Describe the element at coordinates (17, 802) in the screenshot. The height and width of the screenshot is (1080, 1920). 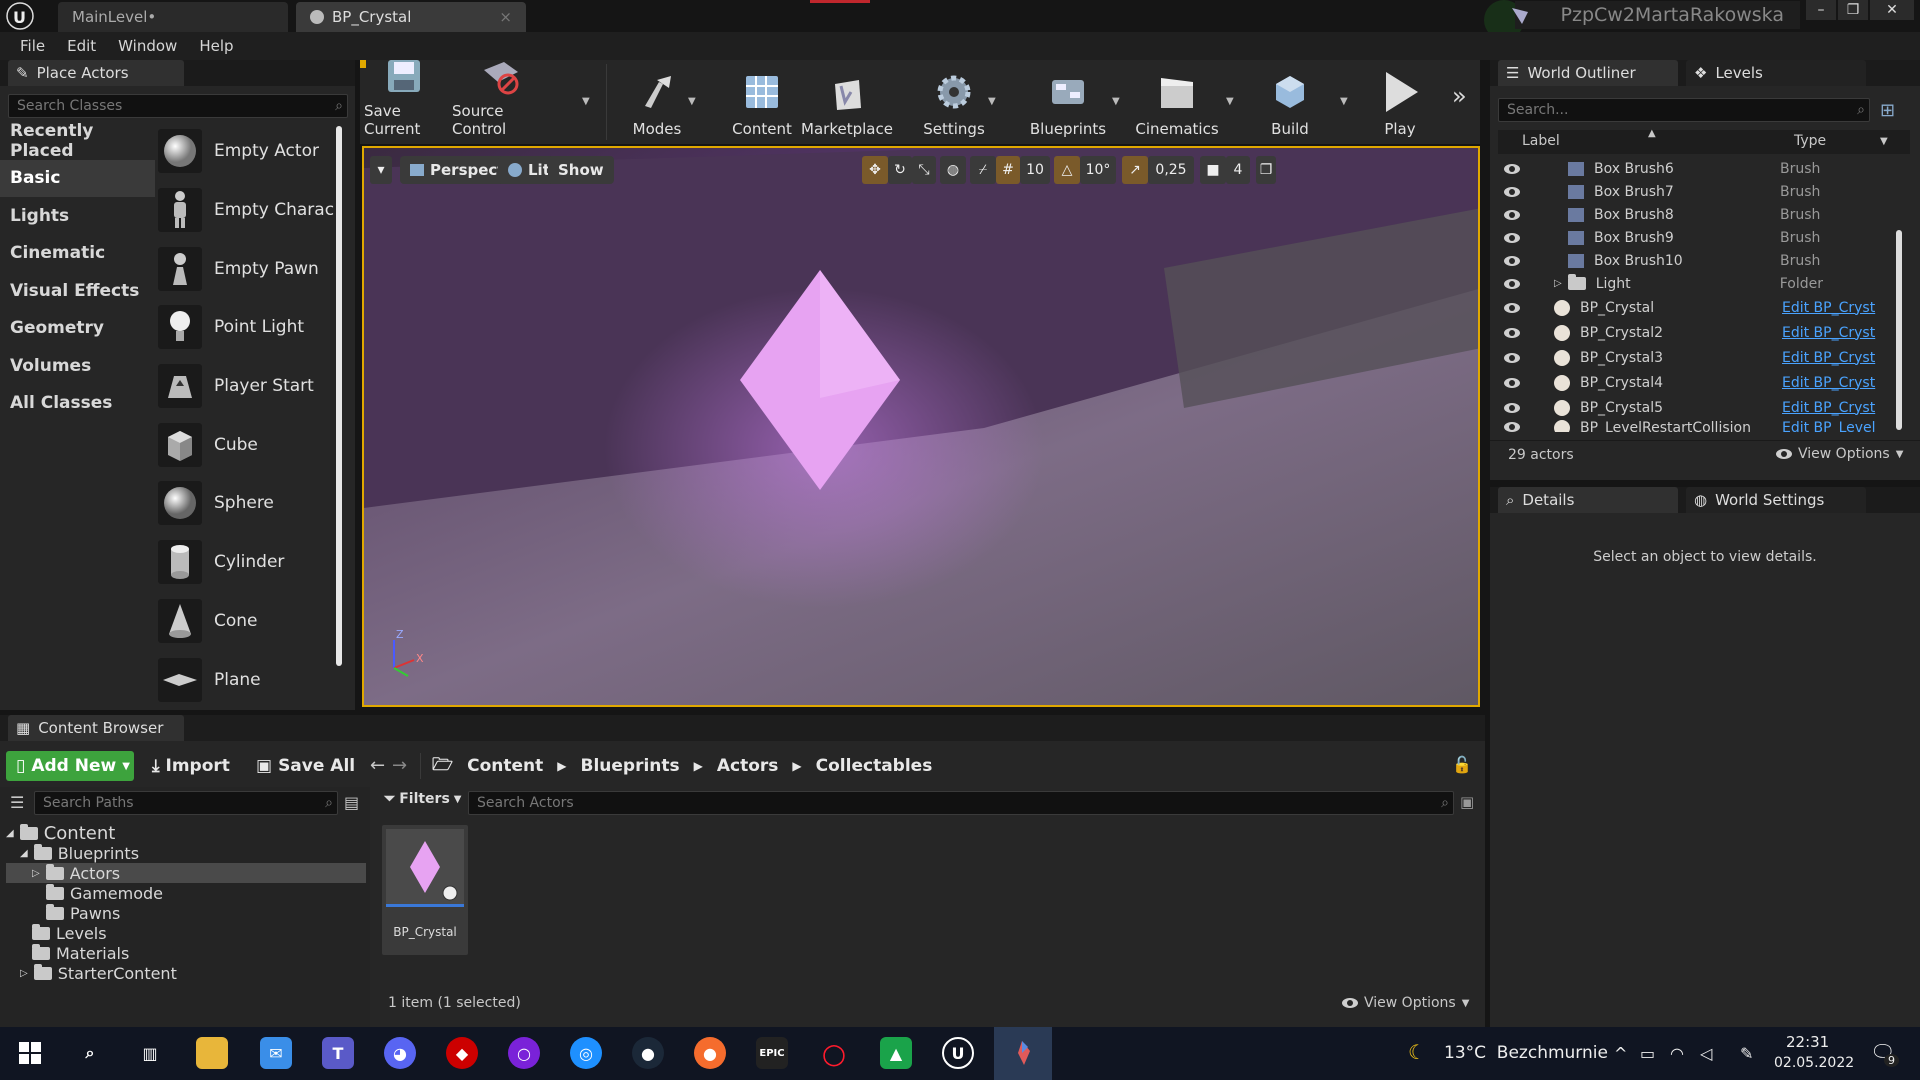
I see `collapse-sources-icon: ☰` at that location.